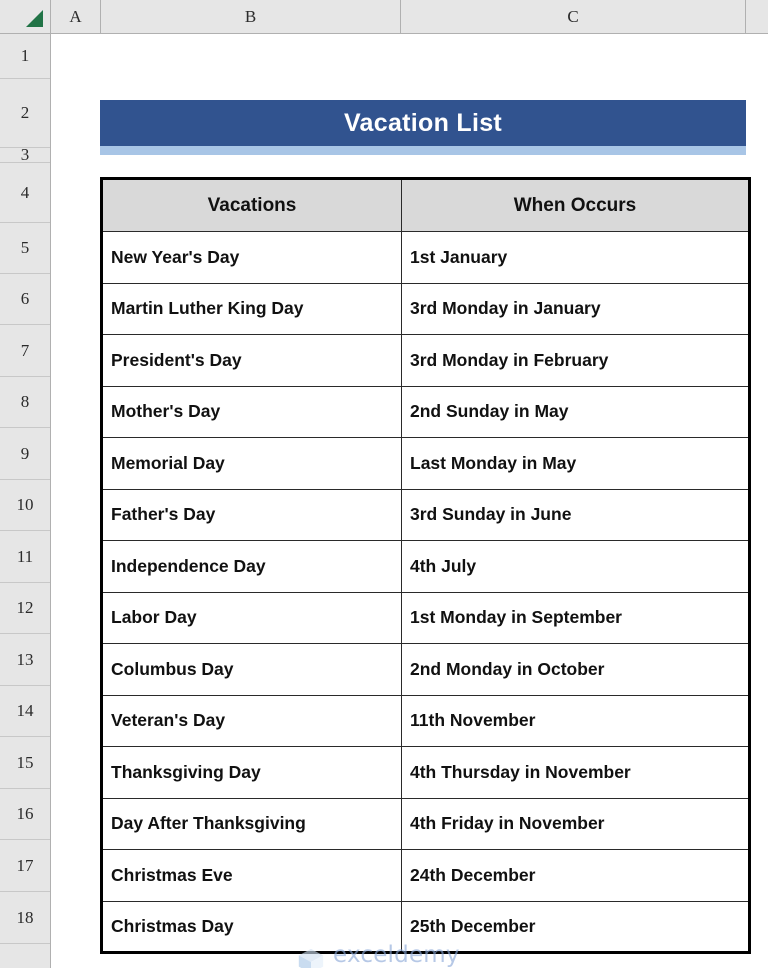 The height and width of the screenshot is (968, 768). I want to click on cell-vacation-name: President's Day, so click(251, 360).